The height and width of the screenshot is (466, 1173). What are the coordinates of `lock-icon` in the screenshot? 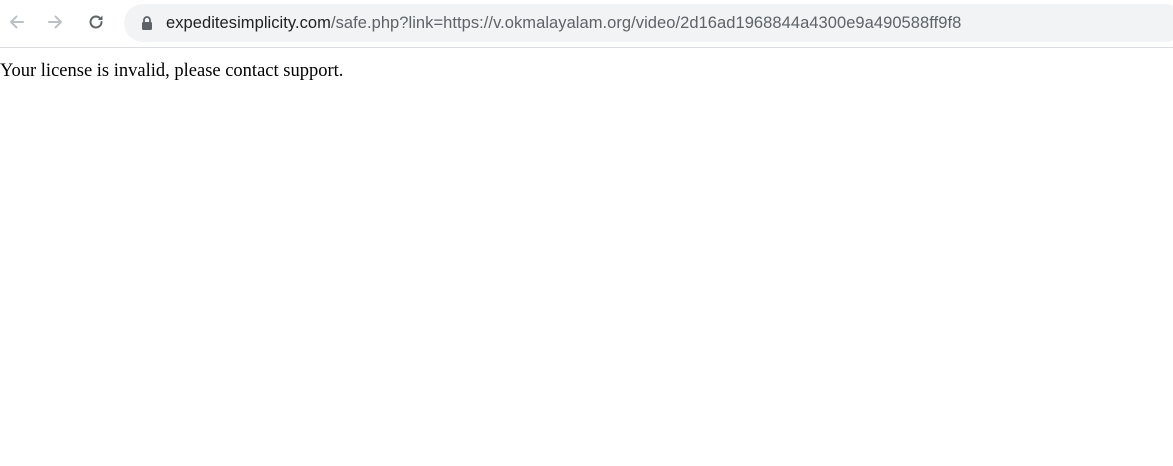 It's located at (147, 23).